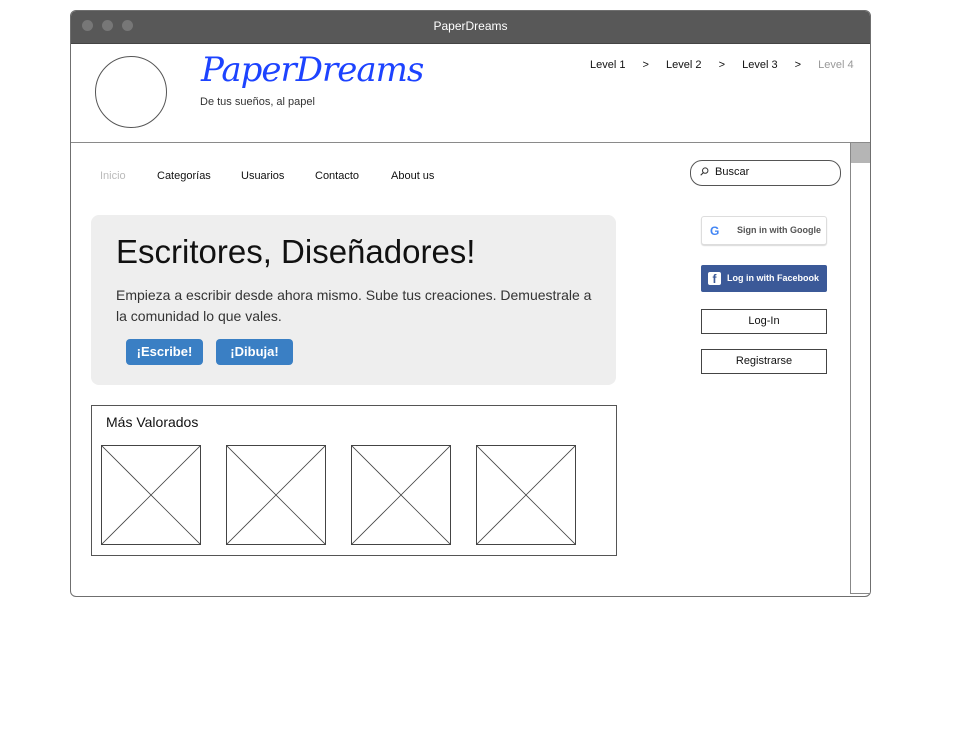 This screenshot has width=961, height=746. What do you see at coordinates (296, 251) in the screenshot?
I see `hero-title: Escritores, Diseñadores!` at bounding box center [296, 251].